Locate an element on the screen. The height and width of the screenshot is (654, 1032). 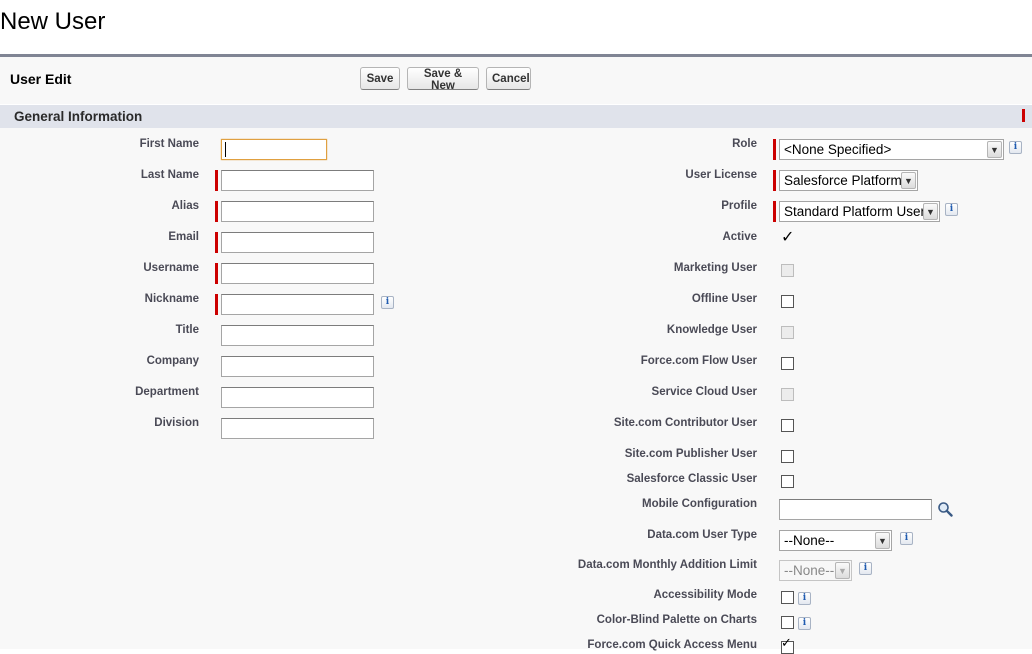
department-input is located at coordinates (297, 397).